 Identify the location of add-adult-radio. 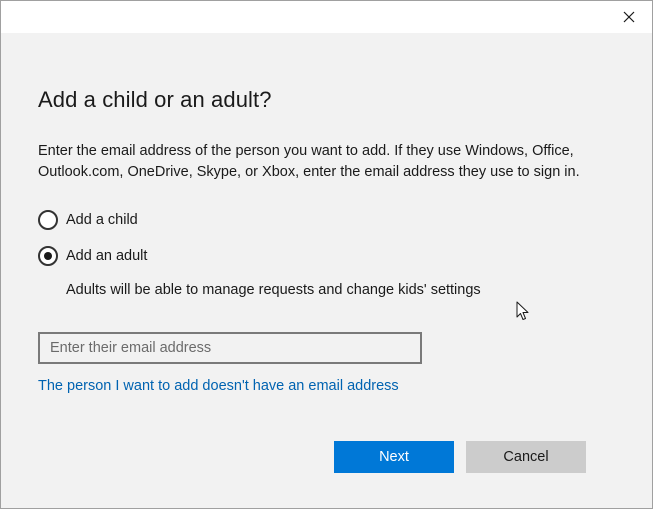
(48, 256).